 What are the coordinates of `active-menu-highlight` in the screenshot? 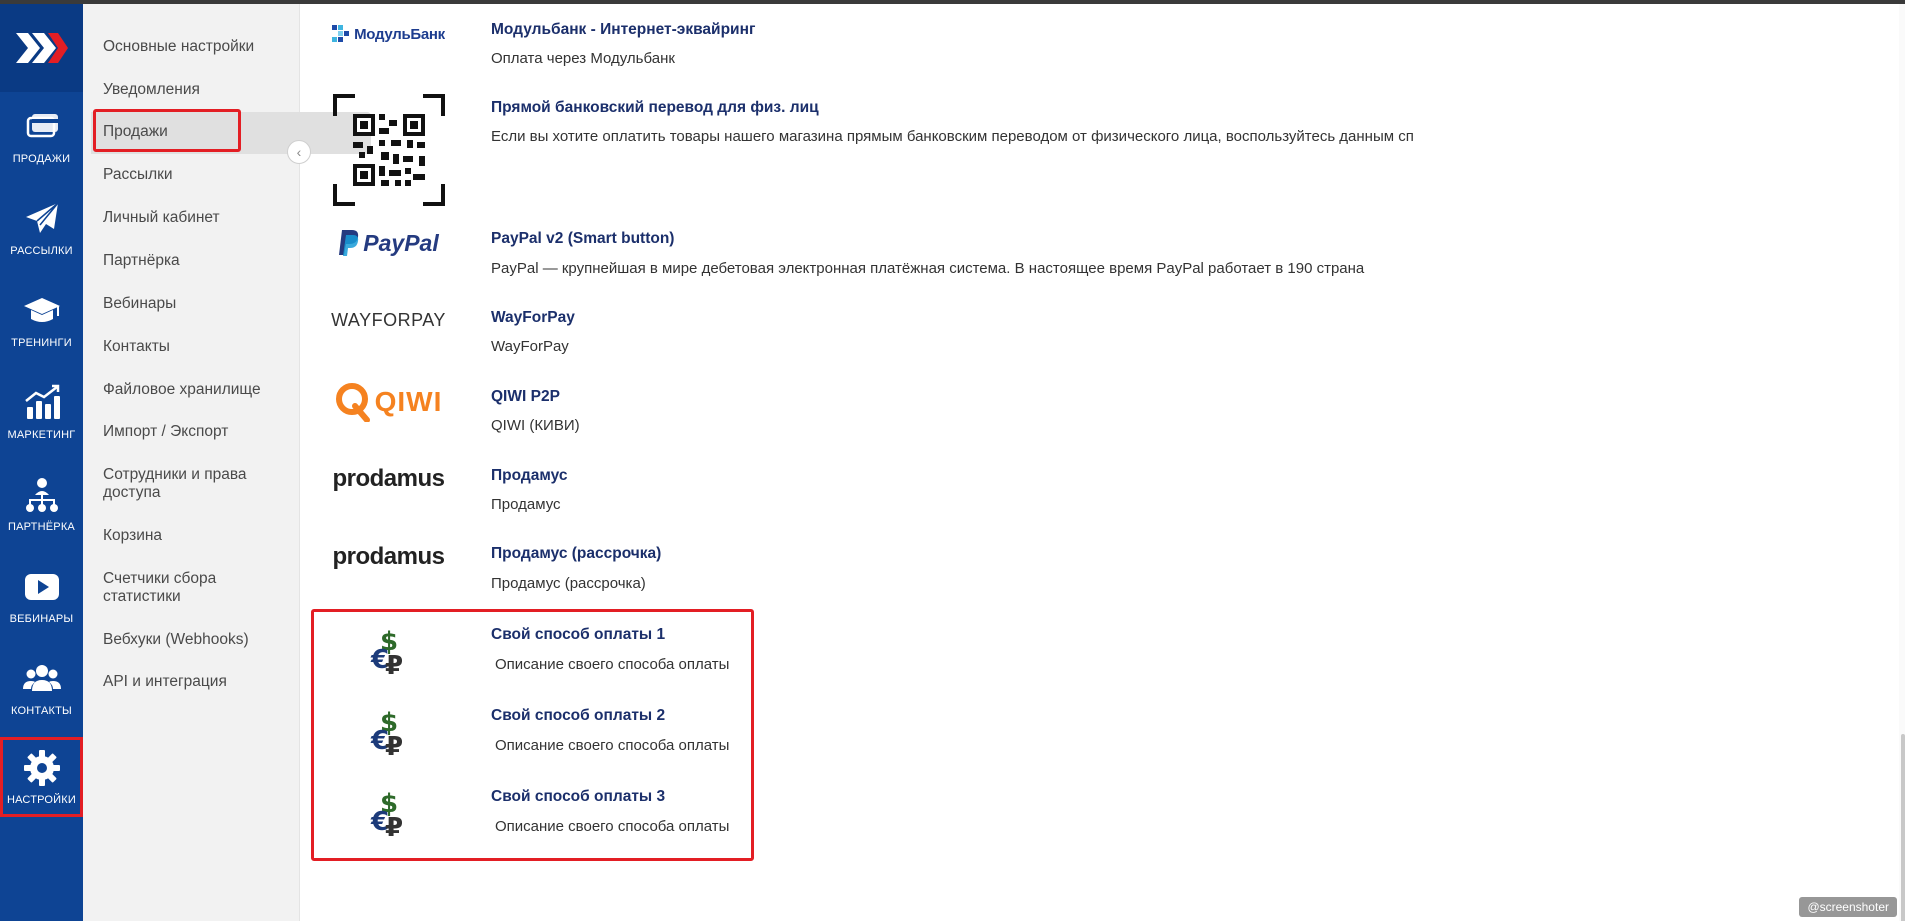 It's located at (167, 130).